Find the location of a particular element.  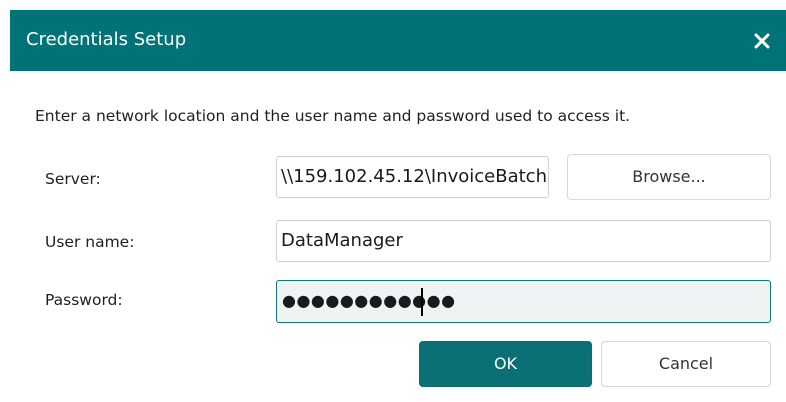

password-label: Password: is located at coordinates (84, 300).